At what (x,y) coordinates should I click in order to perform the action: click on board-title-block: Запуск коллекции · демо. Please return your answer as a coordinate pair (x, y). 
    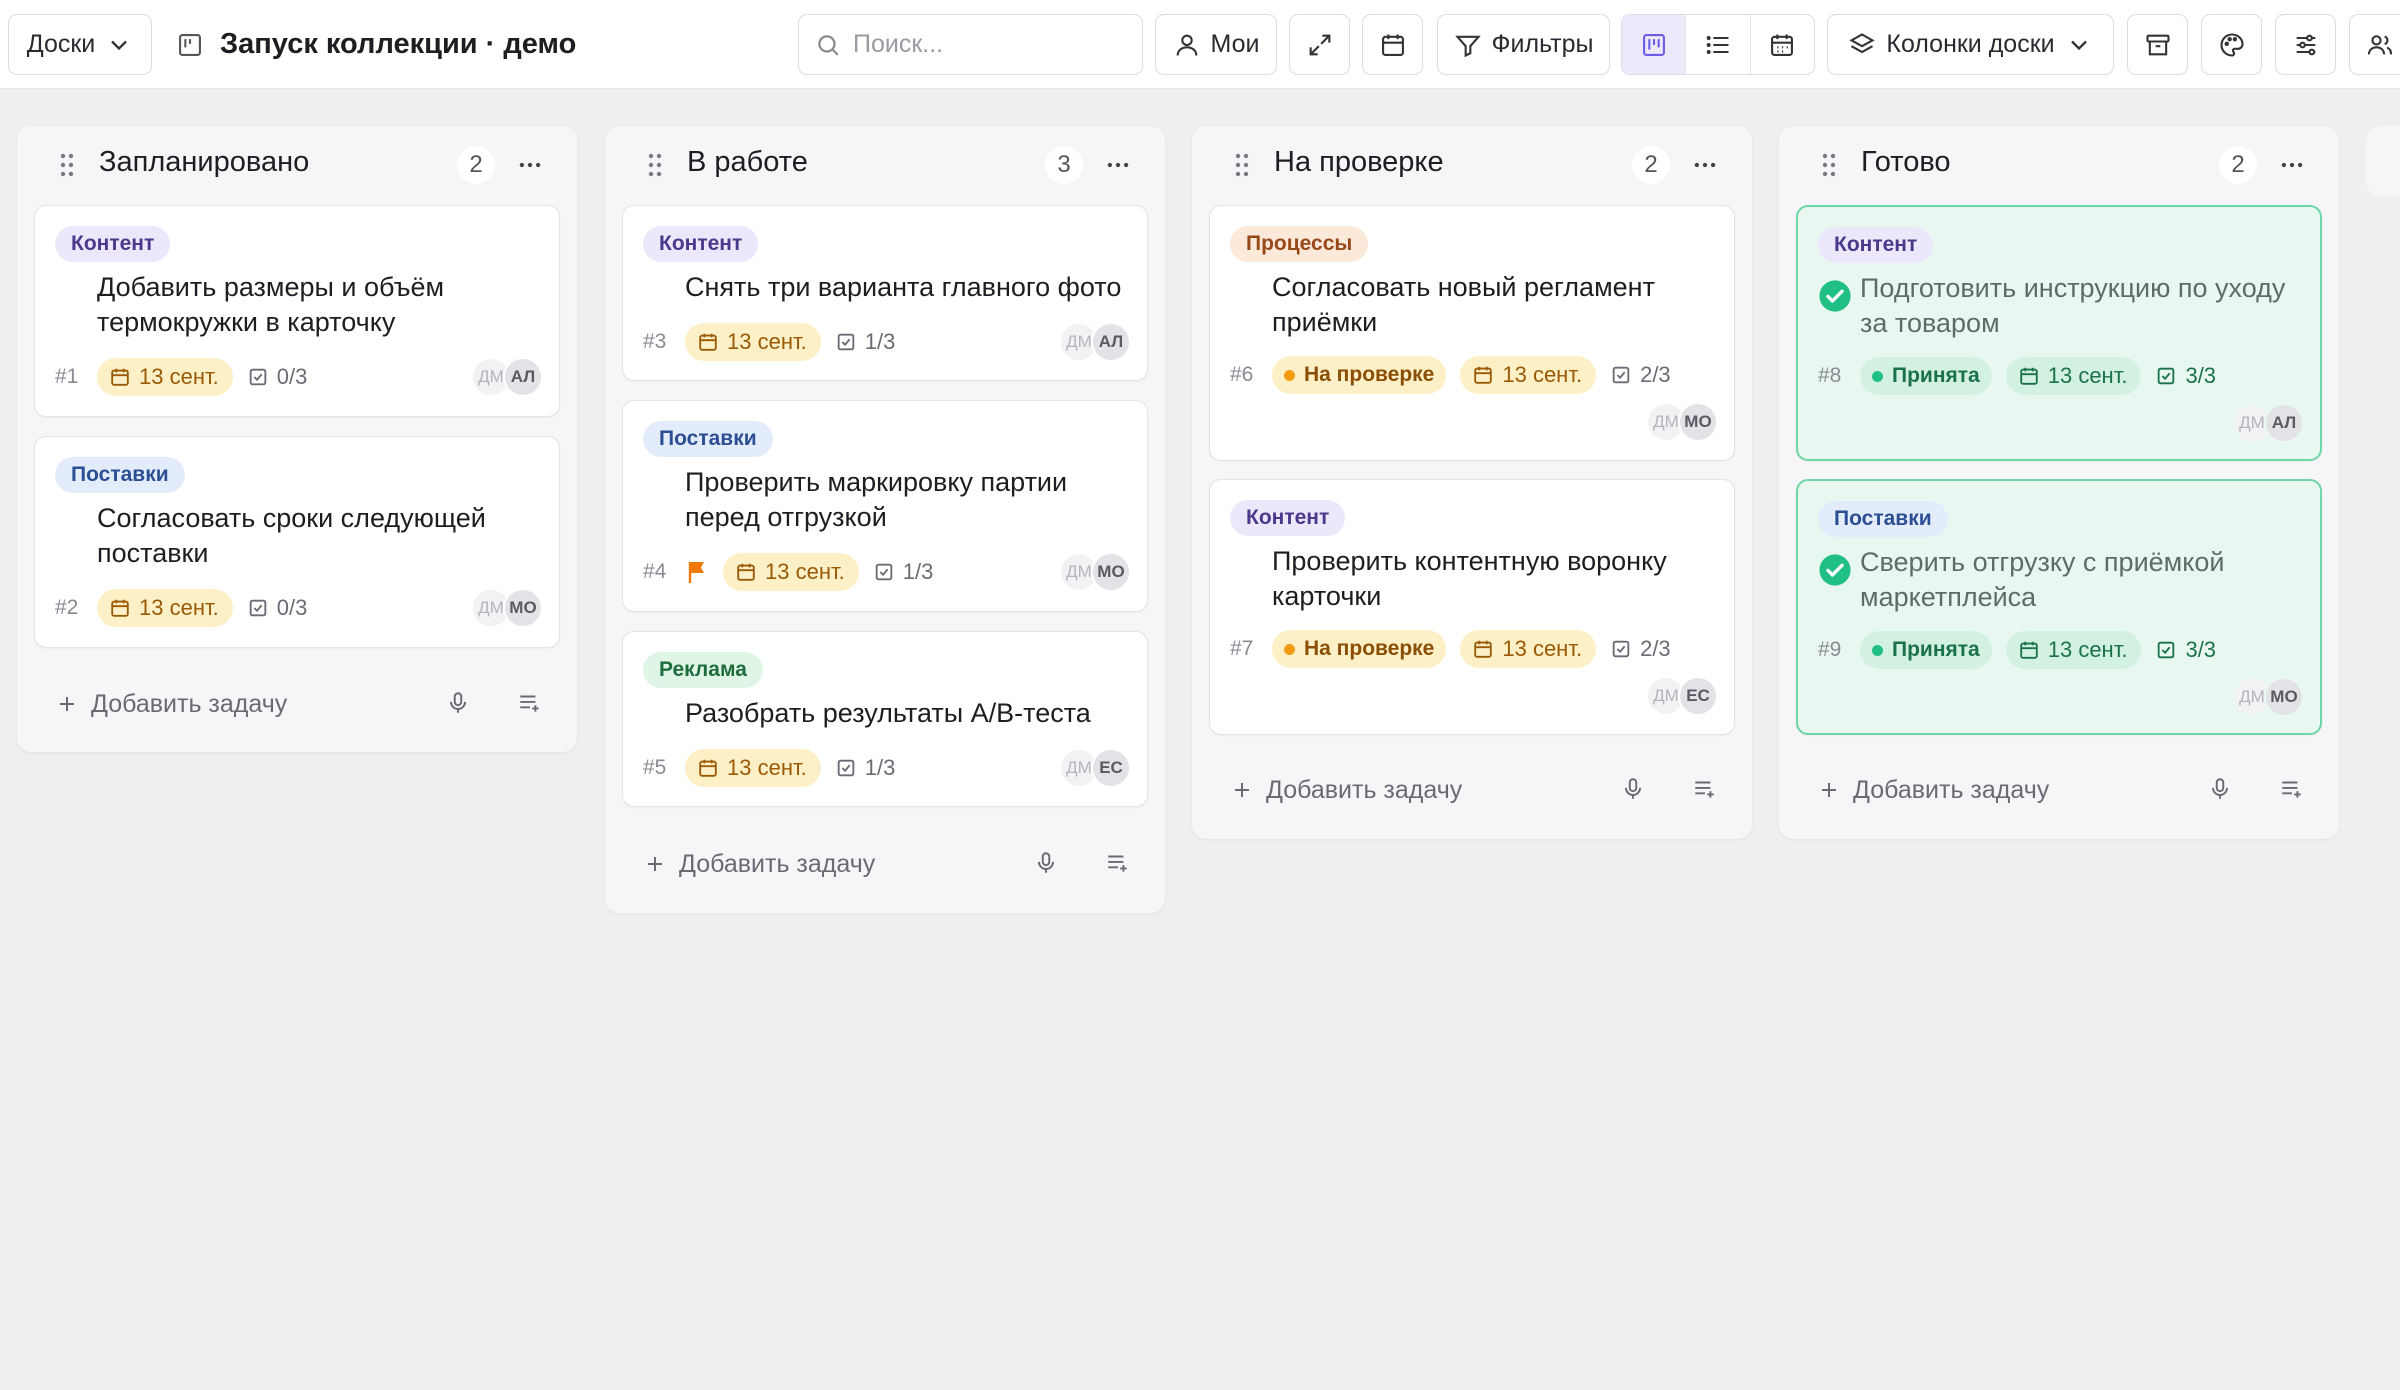
    Looking at the image, I should click on (376, 44).